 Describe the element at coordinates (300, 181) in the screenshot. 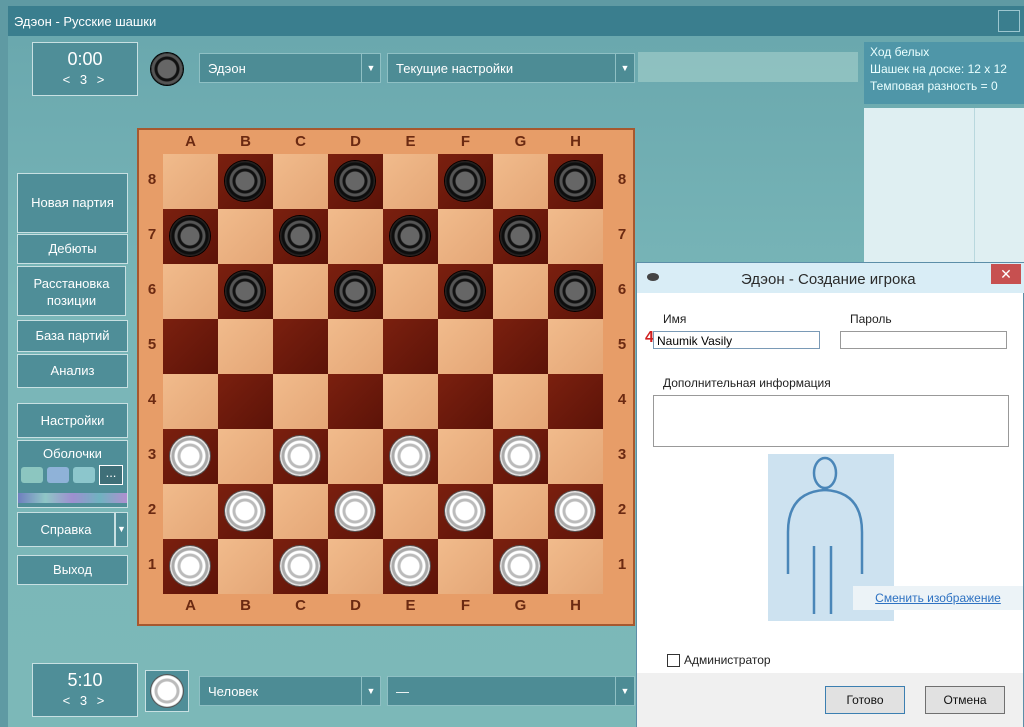

I see `square-c8` at that location.